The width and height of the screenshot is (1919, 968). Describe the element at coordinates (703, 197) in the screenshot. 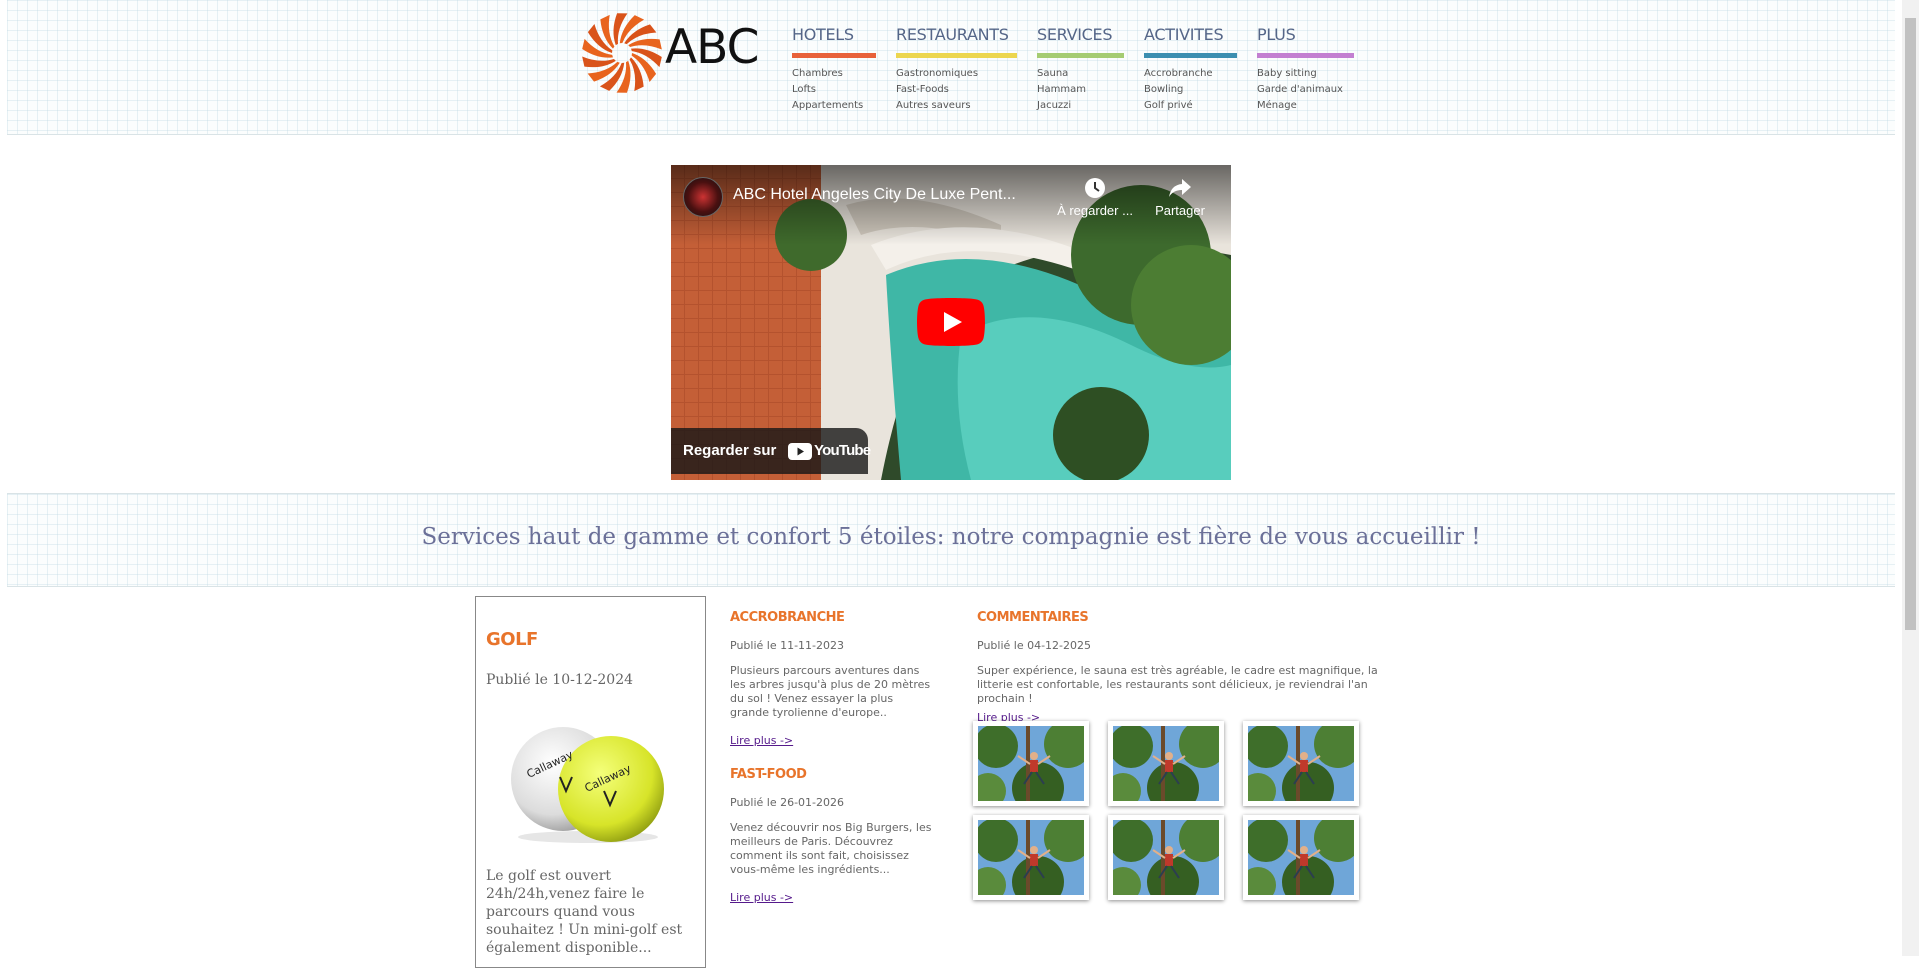

I see `channel-avatar` at that location.